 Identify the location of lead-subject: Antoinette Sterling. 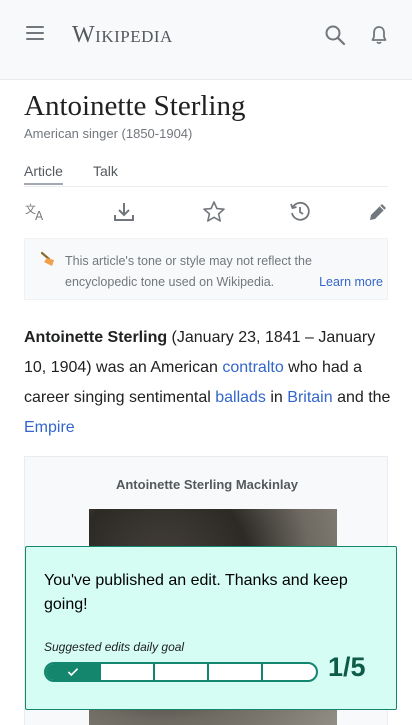
(96, 337).